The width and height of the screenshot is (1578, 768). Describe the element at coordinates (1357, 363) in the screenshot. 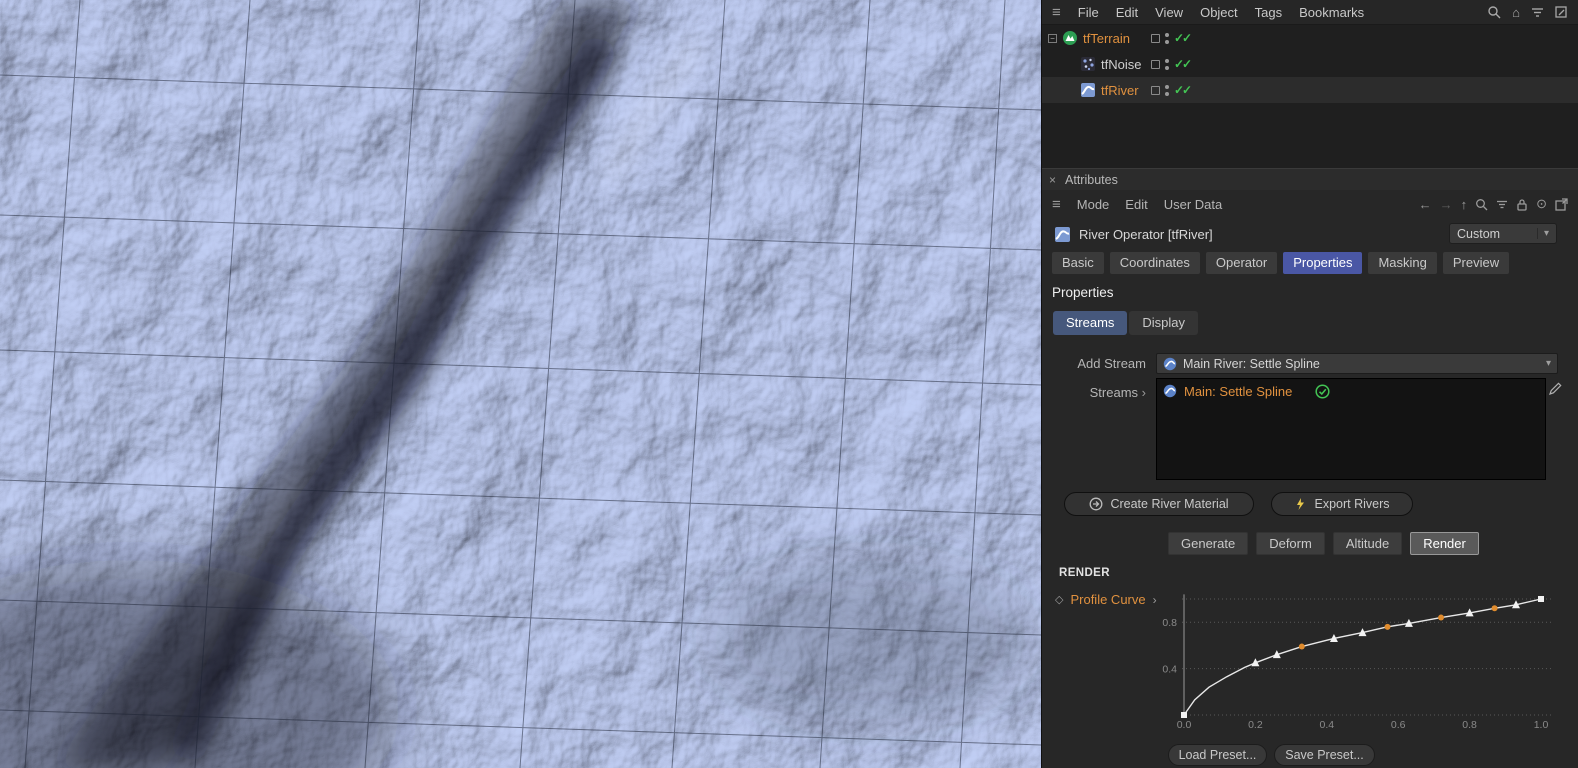

I see `add-stream-dropdown: Main River: Settle Spline ▾` at that location.